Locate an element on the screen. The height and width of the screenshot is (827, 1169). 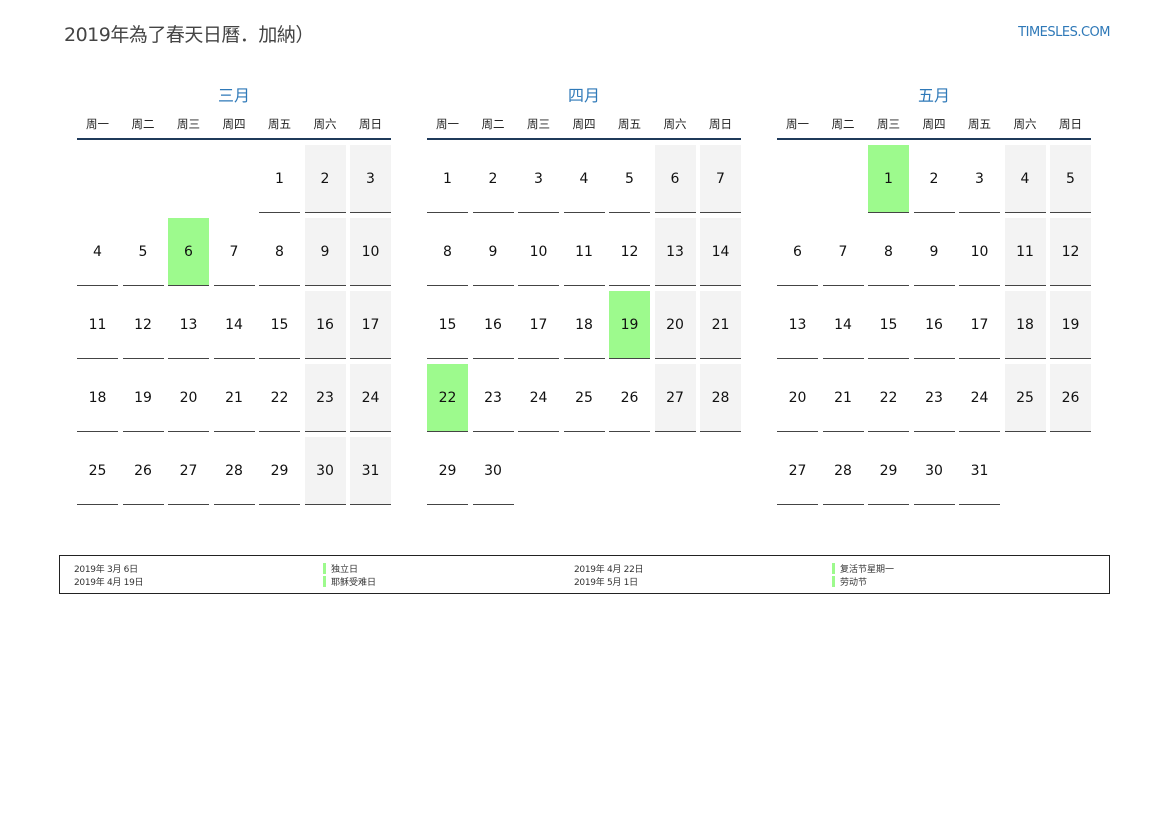
day-cell: 29 is located at coordinates (447, 471).